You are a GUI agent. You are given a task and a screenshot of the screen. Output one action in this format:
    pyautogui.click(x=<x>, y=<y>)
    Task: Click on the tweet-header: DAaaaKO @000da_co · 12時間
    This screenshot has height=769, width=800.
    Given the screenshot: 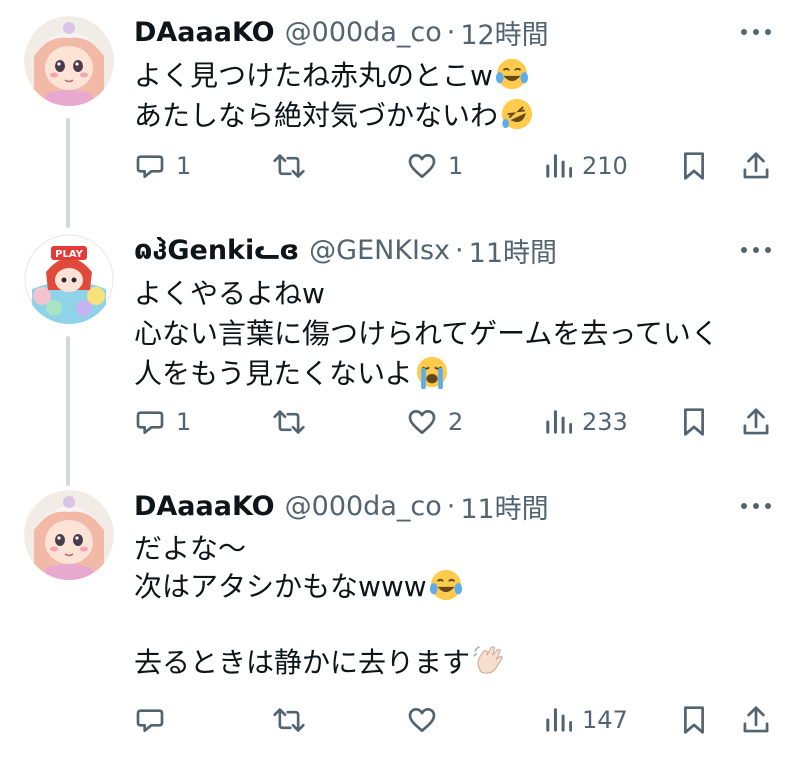 What is the action you would take?
    pyautogui.click(x=341, y=32)
    